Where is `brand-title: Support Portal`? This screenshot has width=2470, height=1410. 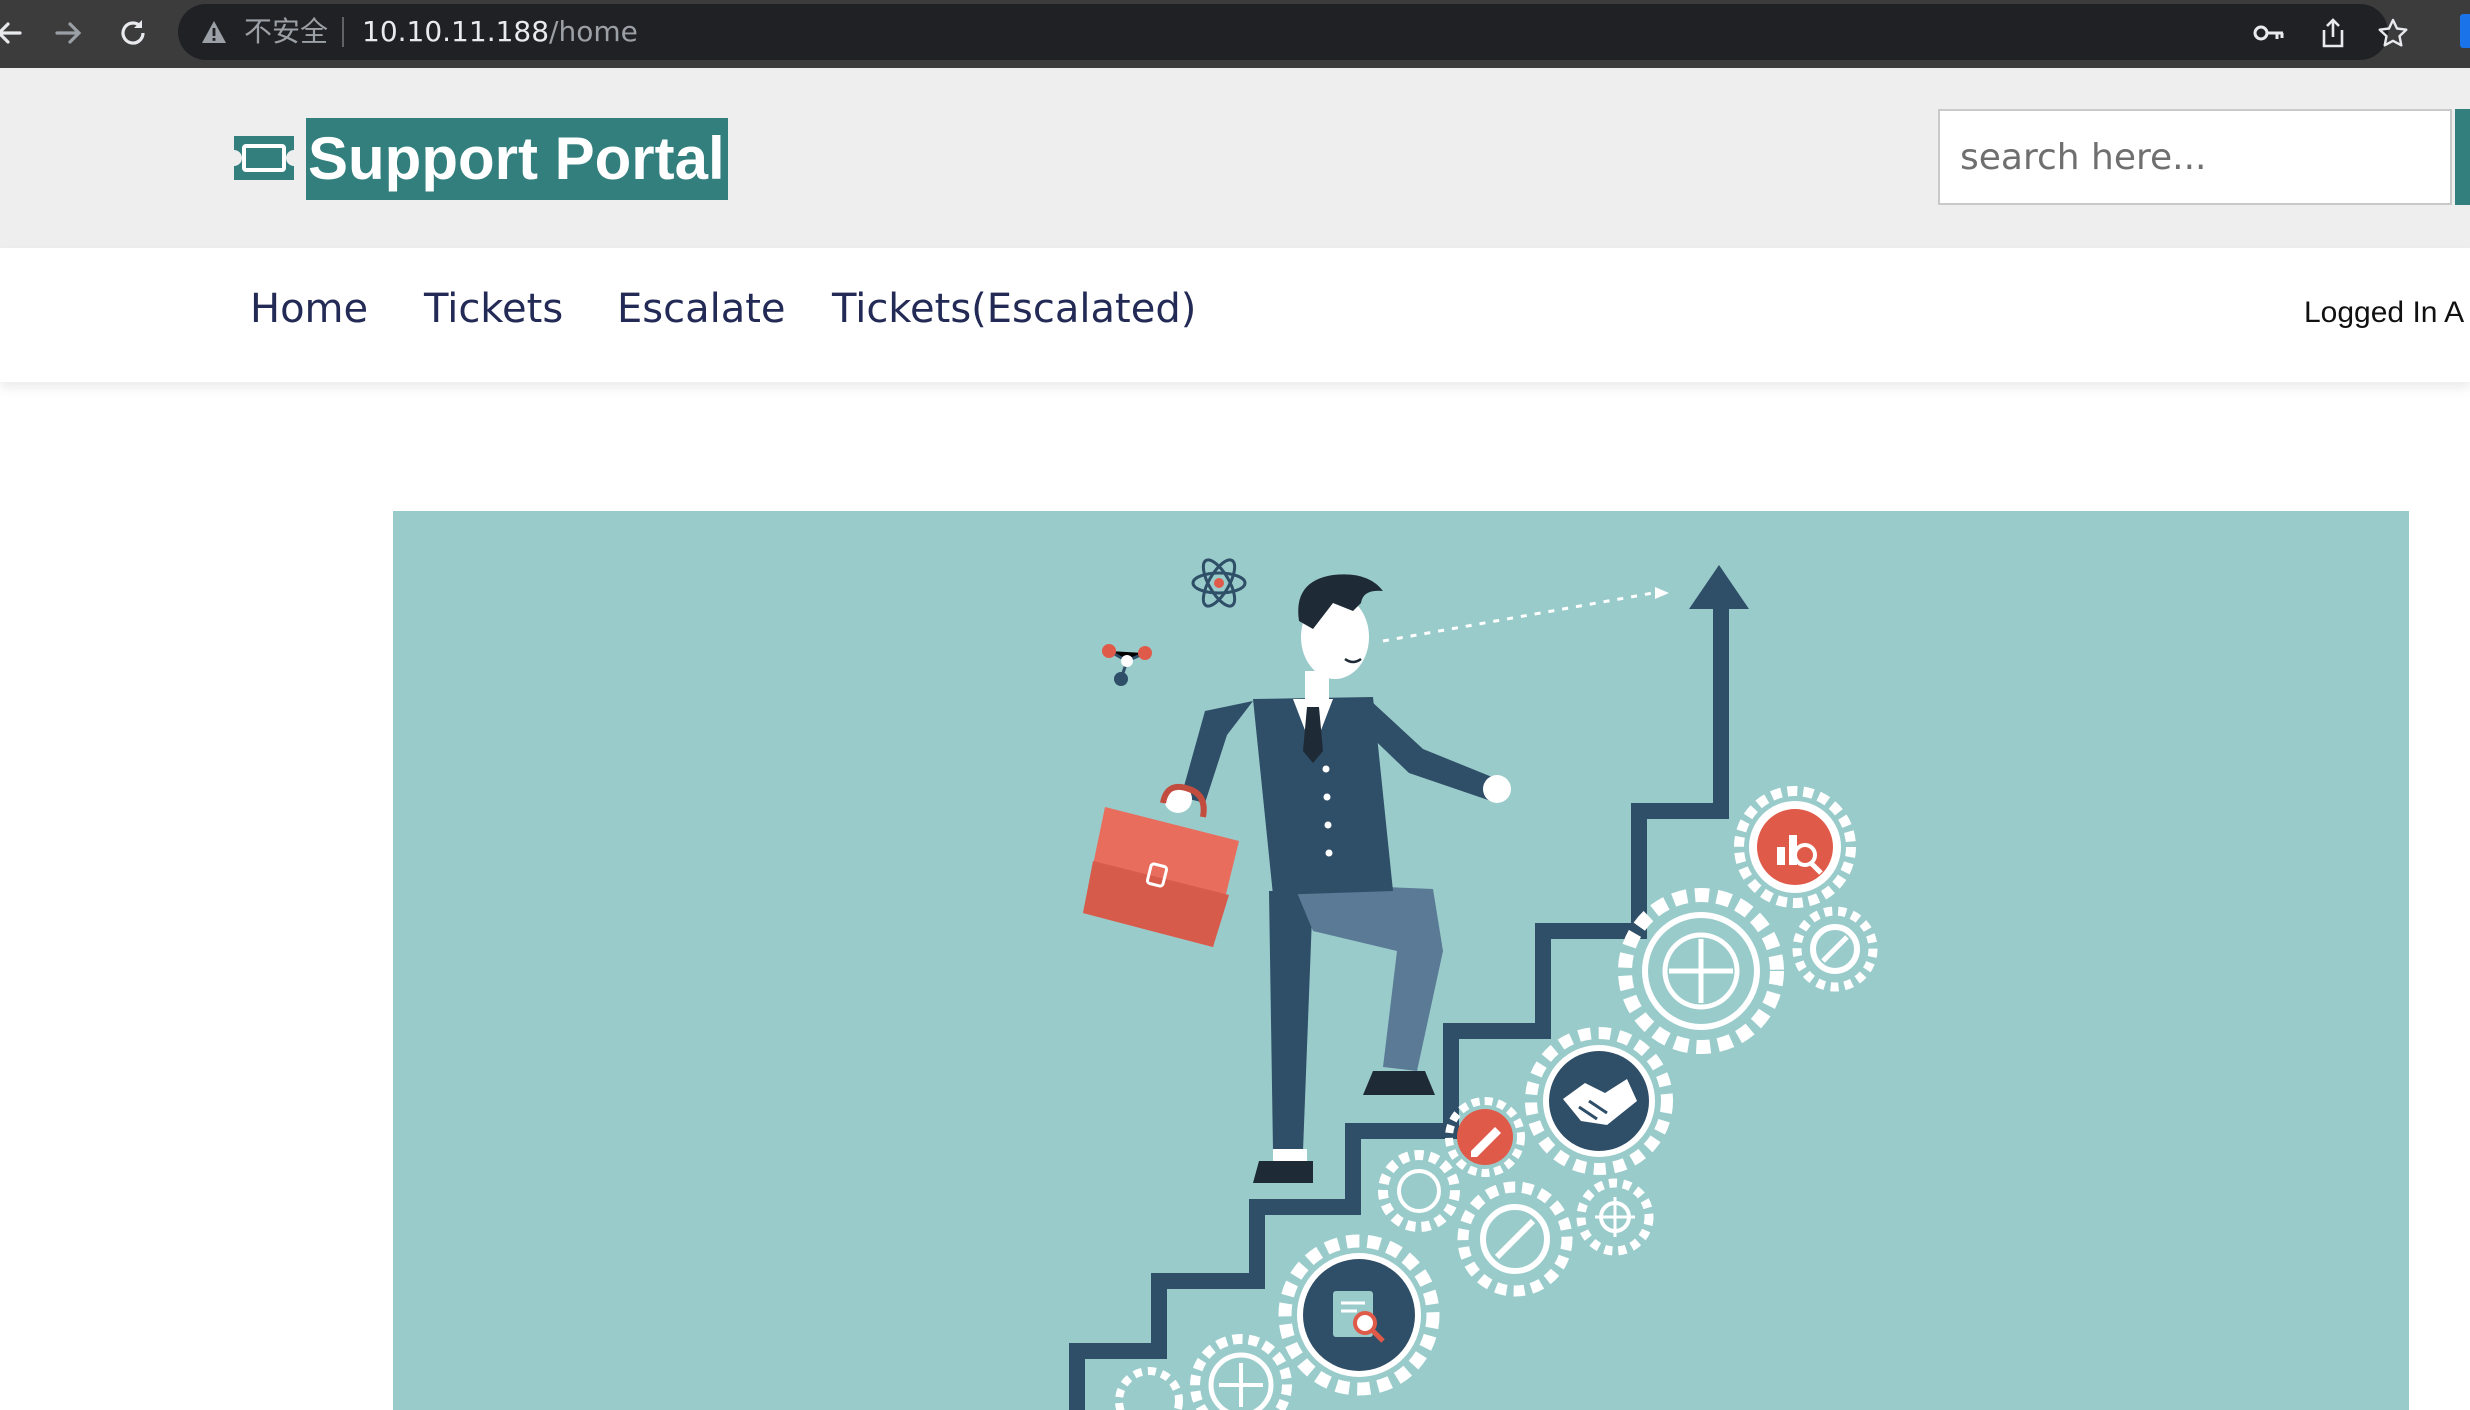 brand-title: Support Portal is located at coordinates (517, 159).